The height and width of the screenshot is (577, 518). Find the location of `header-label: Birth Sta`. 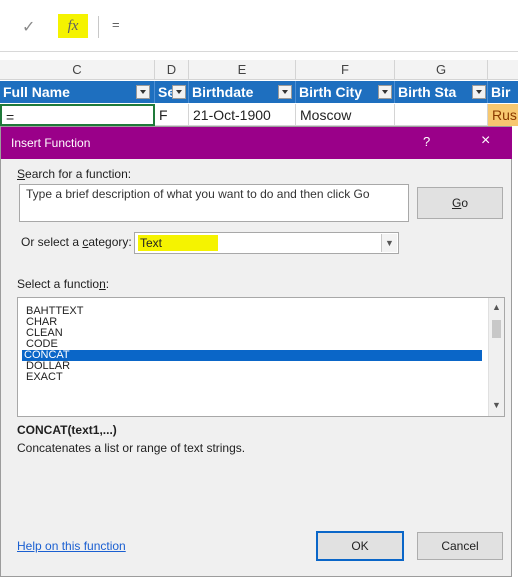

header-label: Birth Sta is located at coordinates (427, 92).